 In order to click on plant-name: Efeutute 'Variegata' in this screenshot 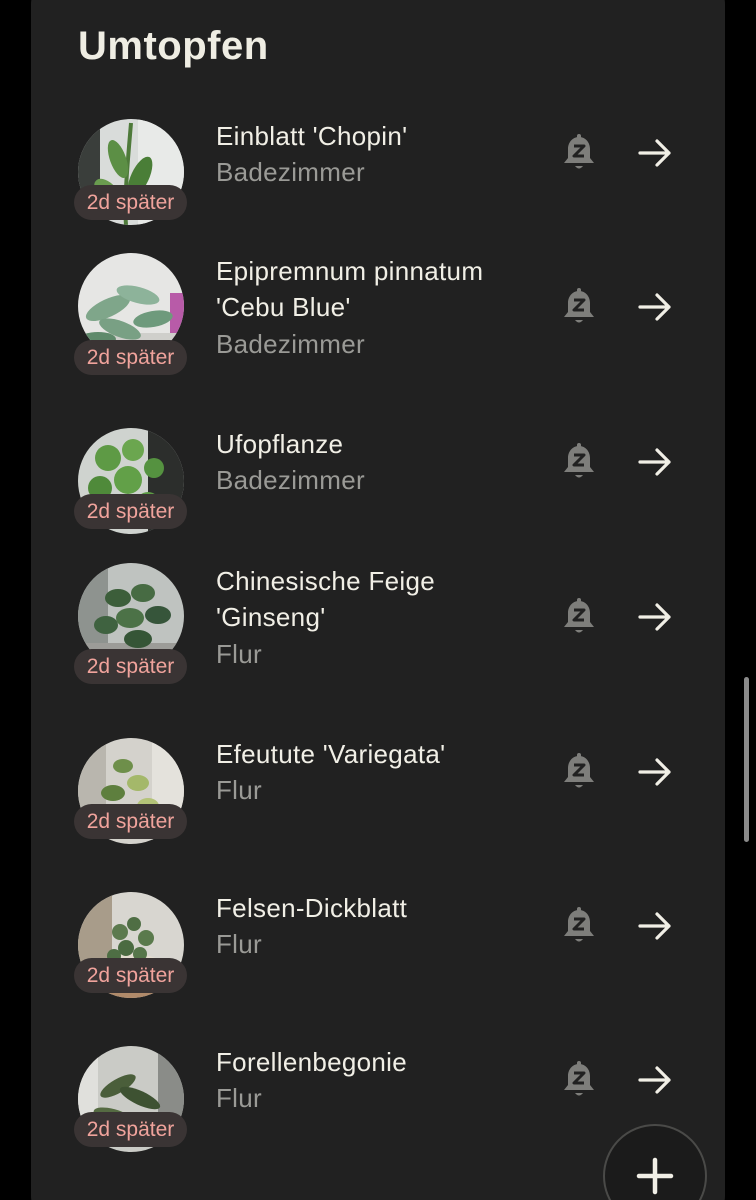, I will do `click(331, 754)`.